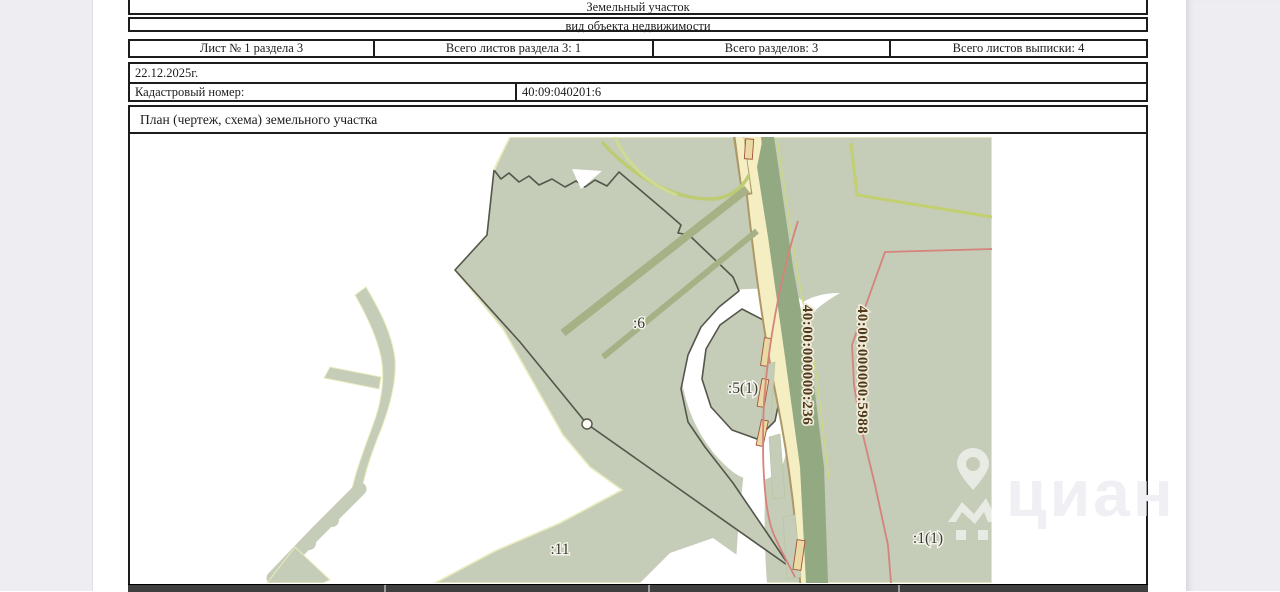 The image size is (1280, 592). Describe the element at coordinates (1018, 48) in the screenshot. I see `sheets-total-cell: Всего листов выписки: 4` at that location.